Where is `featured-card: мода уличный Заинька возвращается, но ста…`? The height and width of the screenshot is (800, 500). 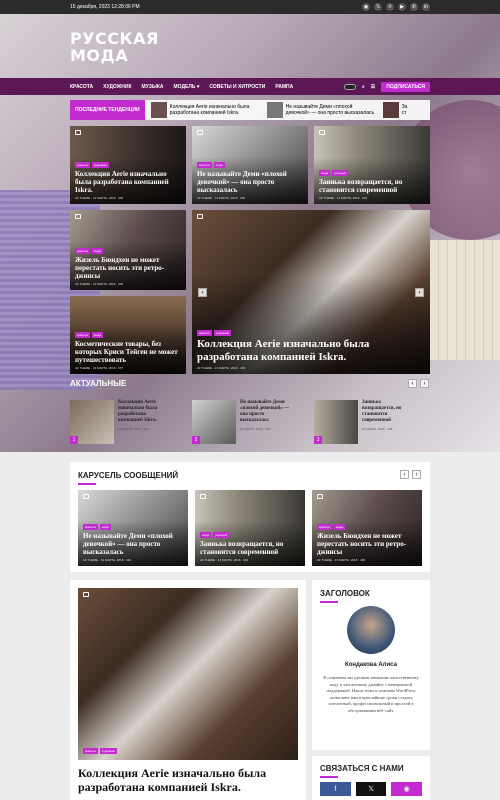
featured-card: мода уличный Заинька возвращается, но ста… is located at coordinates (372, 165).